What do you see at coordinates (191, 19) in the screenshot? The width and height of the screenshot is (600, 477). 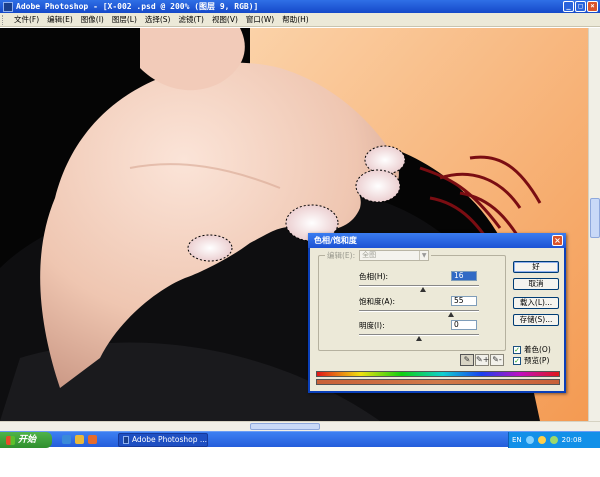 I see `menu-filter: 滤镜(T)` at bounding box center [191, 19].